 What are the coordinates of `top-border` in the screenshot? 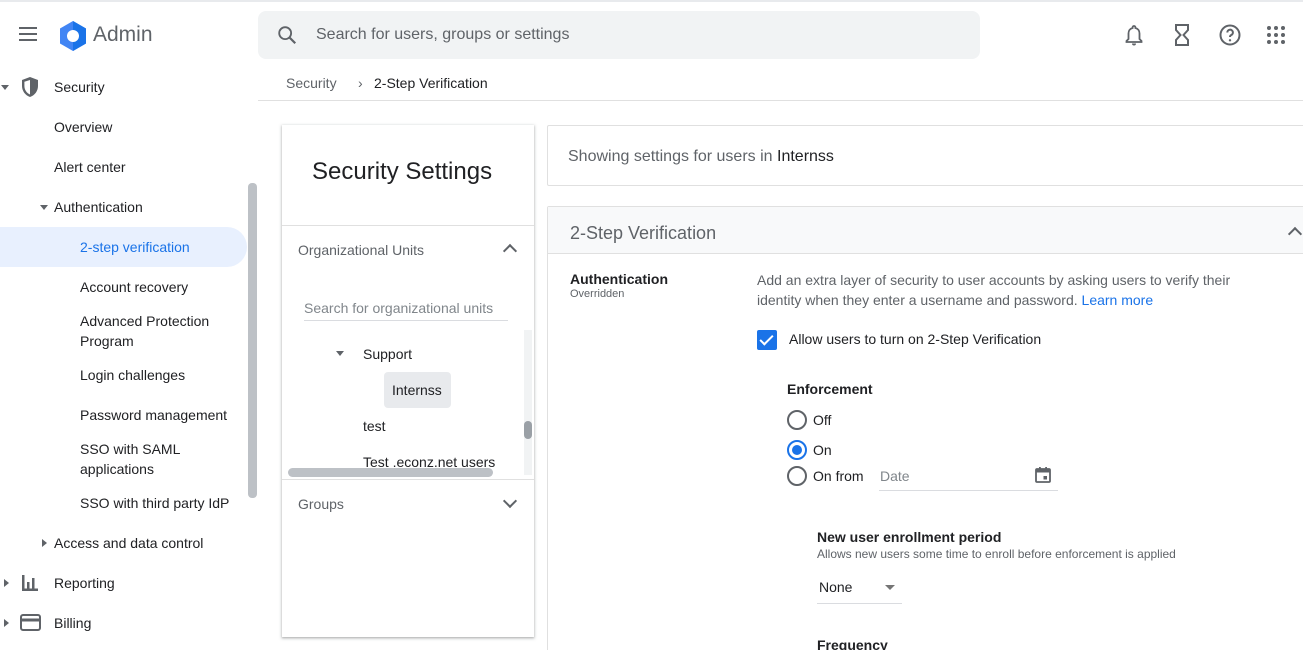 It's located at (651, 1).